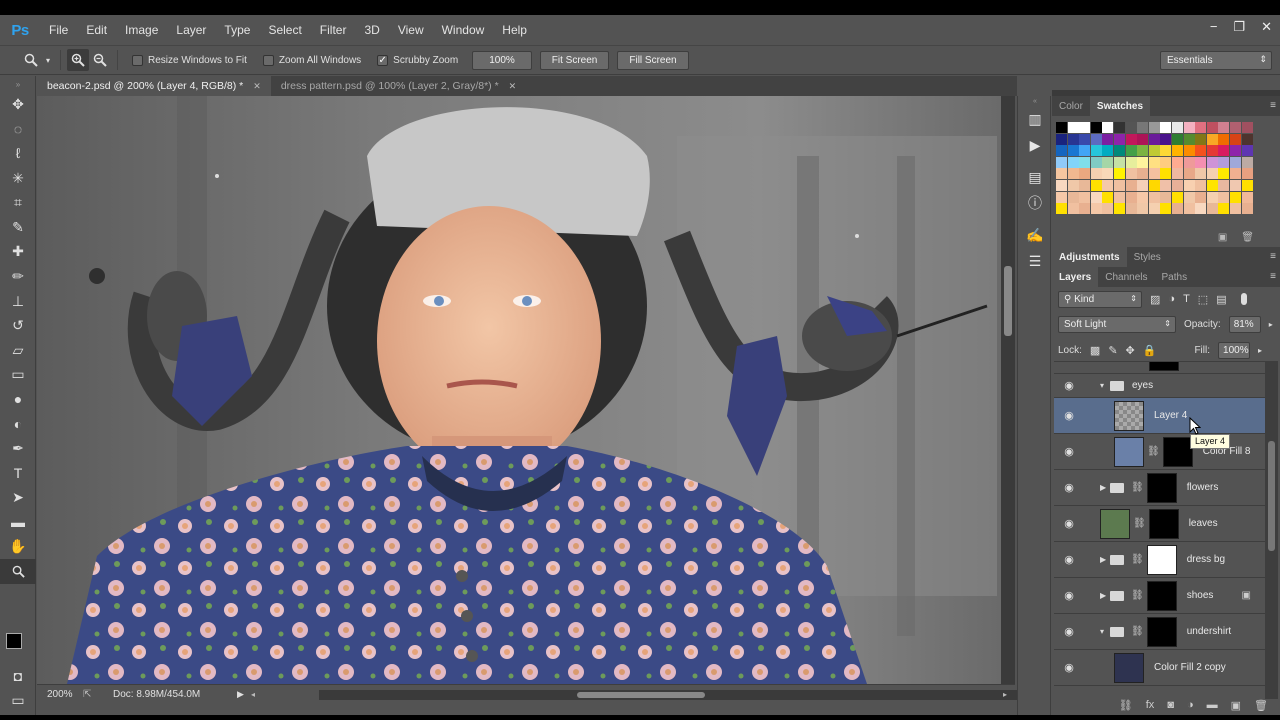 This screenshot has width=1280, height=720. Describe the element at coordinates (253, 694) in the screenshot. I see `scroll-left-icon: ◂` at that location.